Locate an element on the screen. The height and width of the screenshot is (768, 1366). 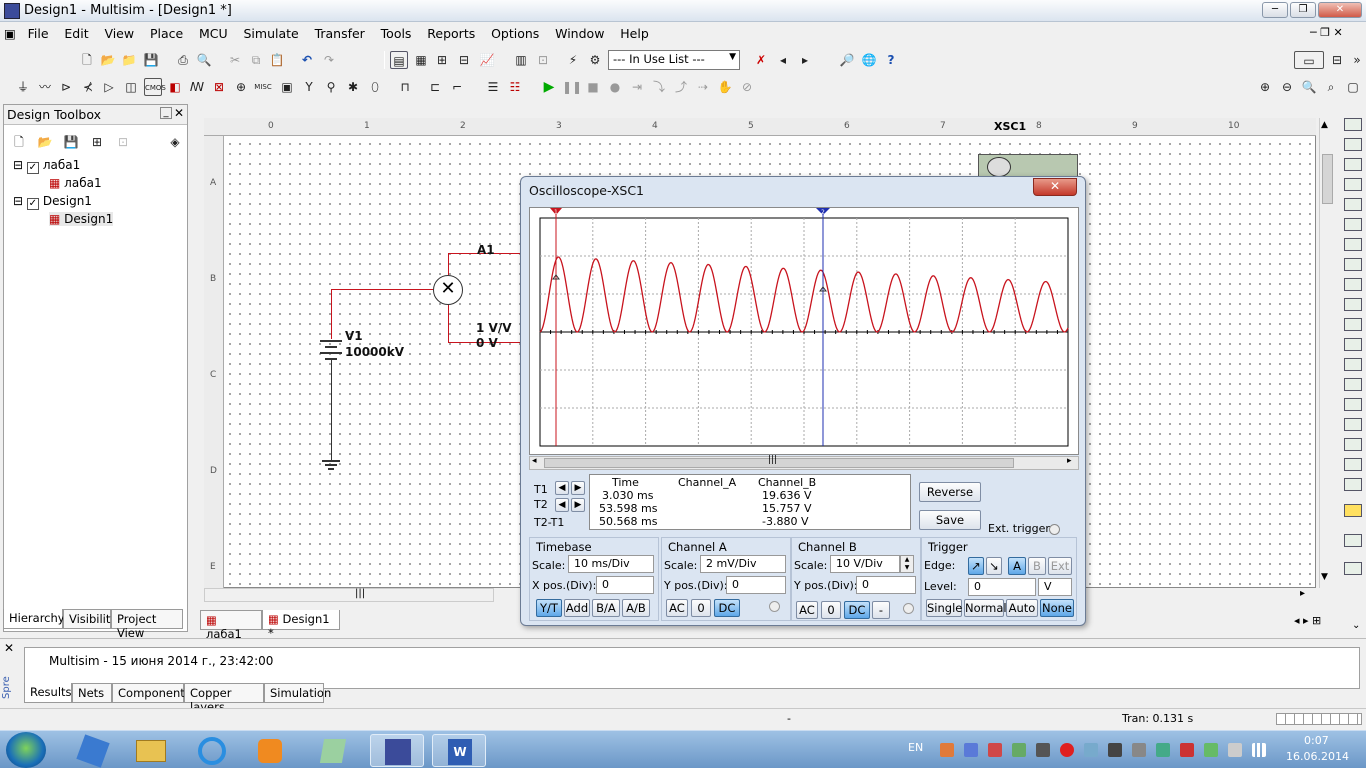
power-icon: ⊕ is located at coordinates (241, 87).